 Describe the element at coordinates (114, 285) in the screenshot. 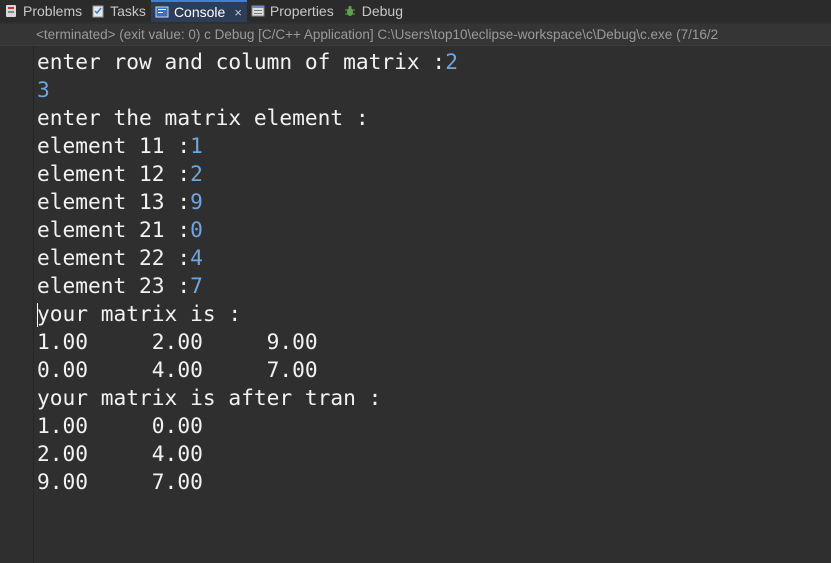

I see `program-output-text: element 23 :` at that location.